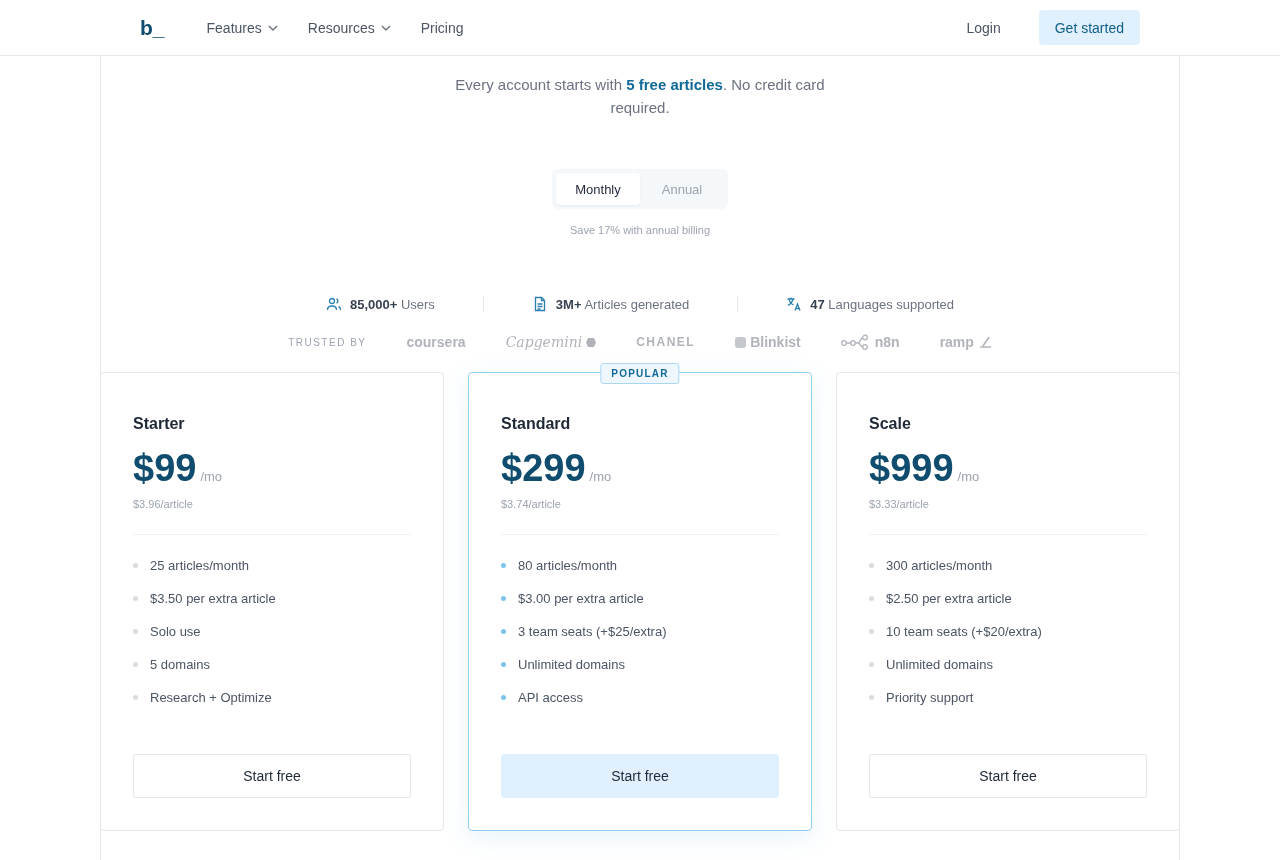 This screenshot has height=860, width=1280. Describe the element at coordinates (939, 565) in the screenshot. I see `feature-text: 300 articles/month` at that location.